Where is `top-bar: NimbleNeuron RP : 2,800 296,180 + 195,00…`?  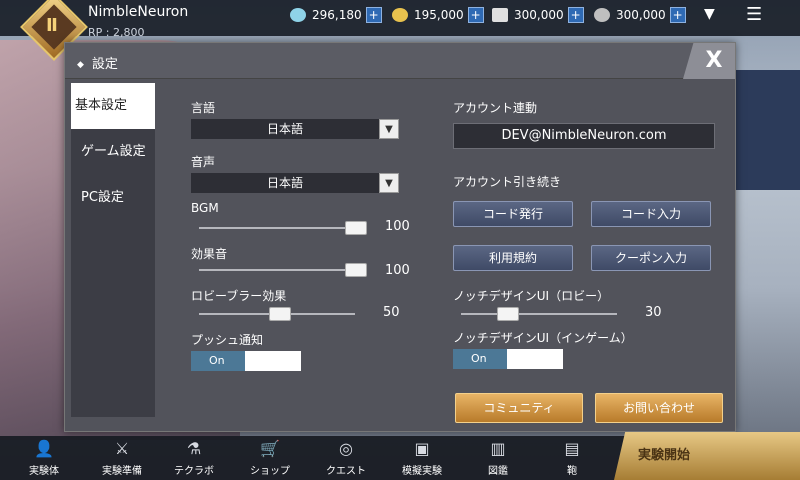
top-bar: NimbleNeuron RP : 2,800 296,180 + 195,00… is located at coordinates (400, 19).